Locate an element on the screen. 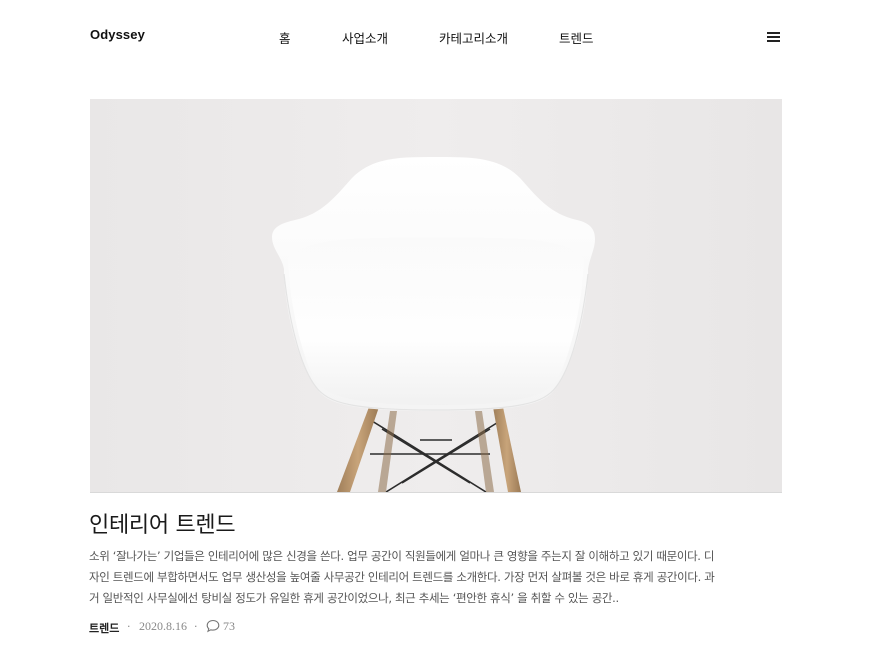 This screenshot has height=654, width=872. hamburger-menu-icon is located at coordinates (774, 37).